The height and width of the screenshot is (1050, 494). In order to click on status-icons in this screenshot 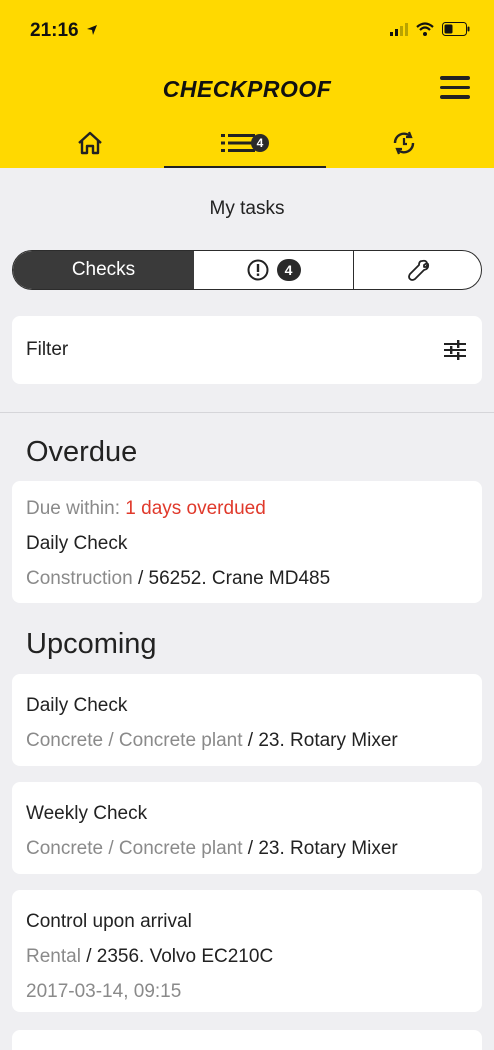, I will do `click(430, 29)`.